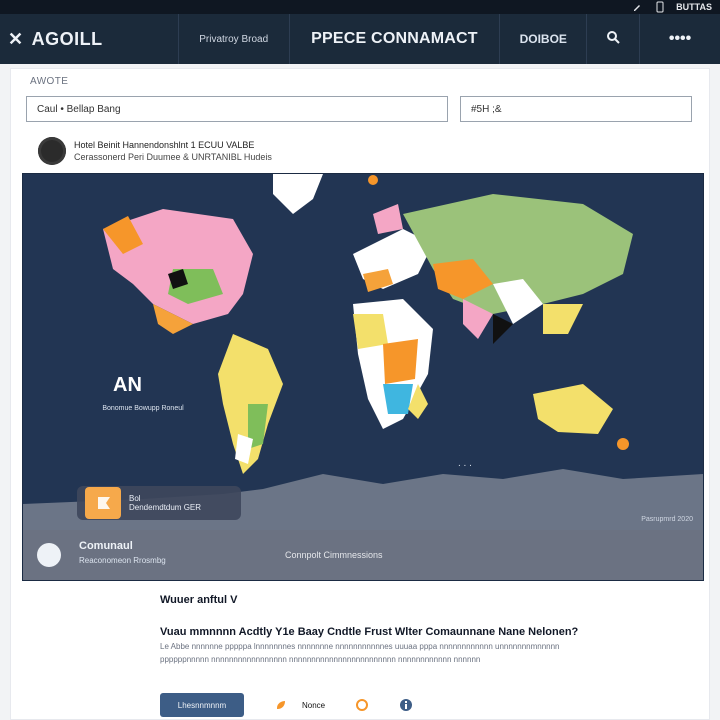 The image size is (720, 720). What do you see at coordinates (394, 39) in the screenshot?
I see `page-title: PPECE CONNAMACT` at bounding box center [394, 39].